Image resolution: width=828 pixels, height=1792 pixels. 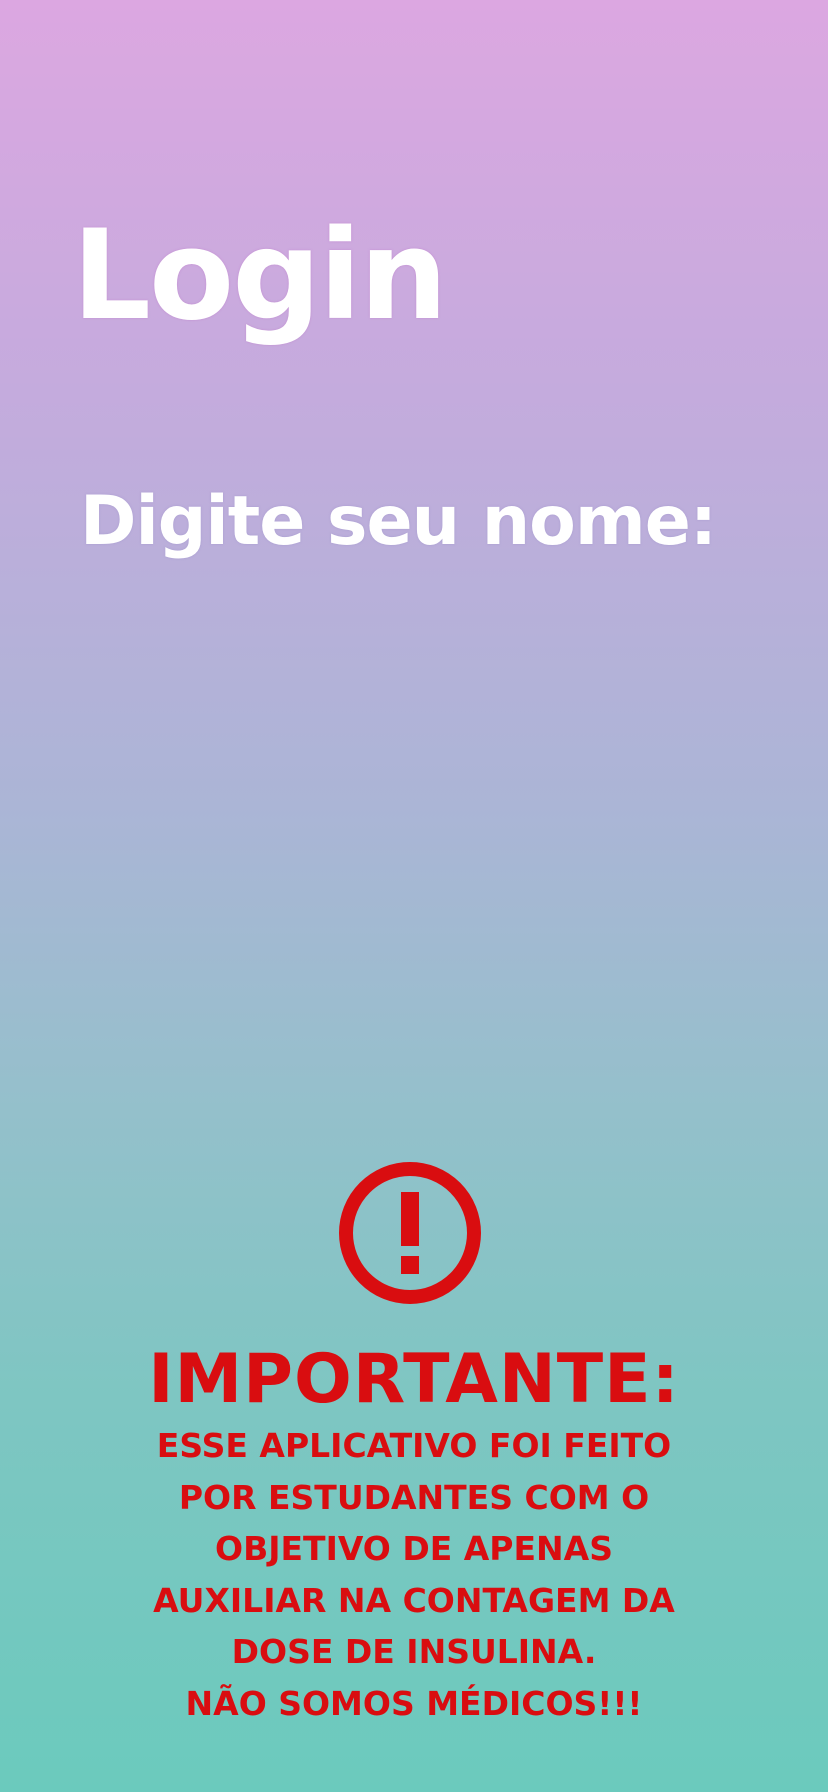 What do you see at coordinates (414, 630) in the screenshot?
I see `name-input` at bounding box center [414, 630].